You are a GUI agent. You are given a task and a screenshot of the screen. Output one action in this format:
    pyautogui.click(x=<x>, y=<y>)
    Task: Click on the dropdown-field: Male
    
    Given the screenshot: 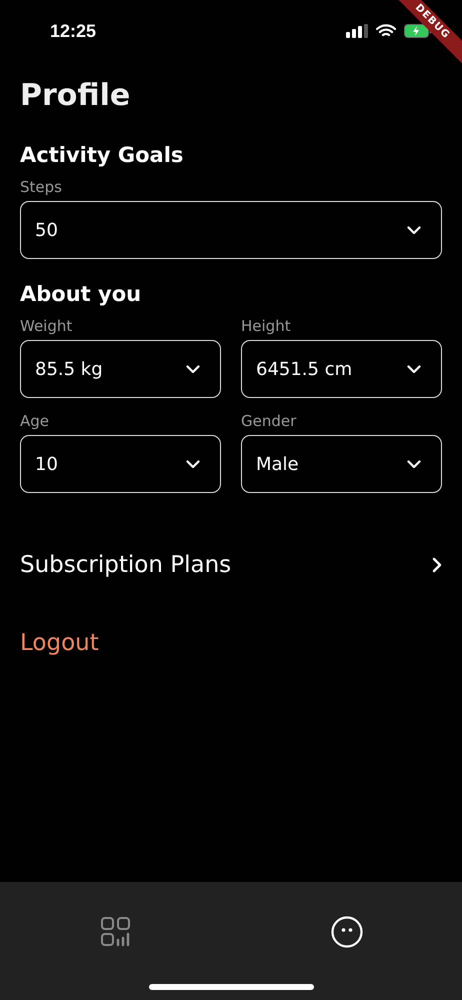 What is the action you would take?
    pyautogui.click(x=341, y=464)
    